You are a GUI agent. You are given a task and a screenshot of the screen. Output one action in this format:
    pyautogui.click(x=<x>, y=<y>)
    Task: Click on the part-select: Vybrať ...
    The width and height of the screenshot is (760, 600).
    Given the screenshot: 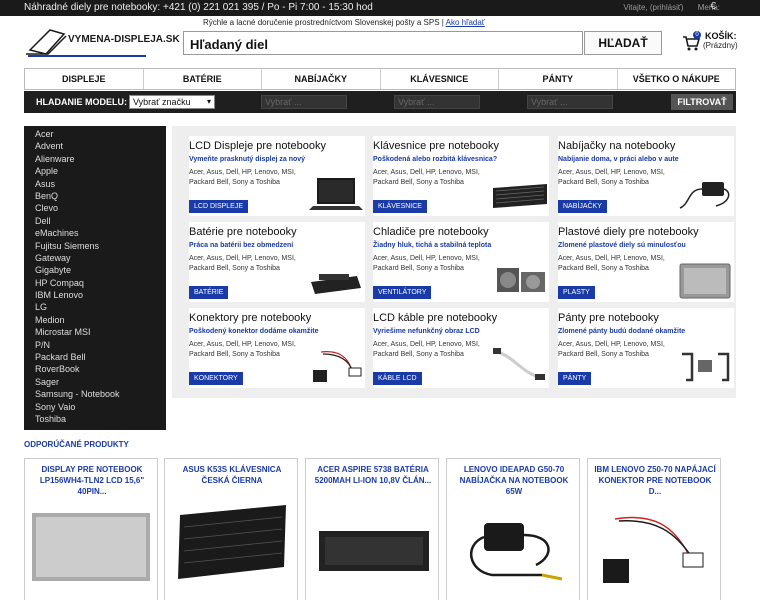 What is the action you would take?
    pyautogui.click(x=570, y=102)
    